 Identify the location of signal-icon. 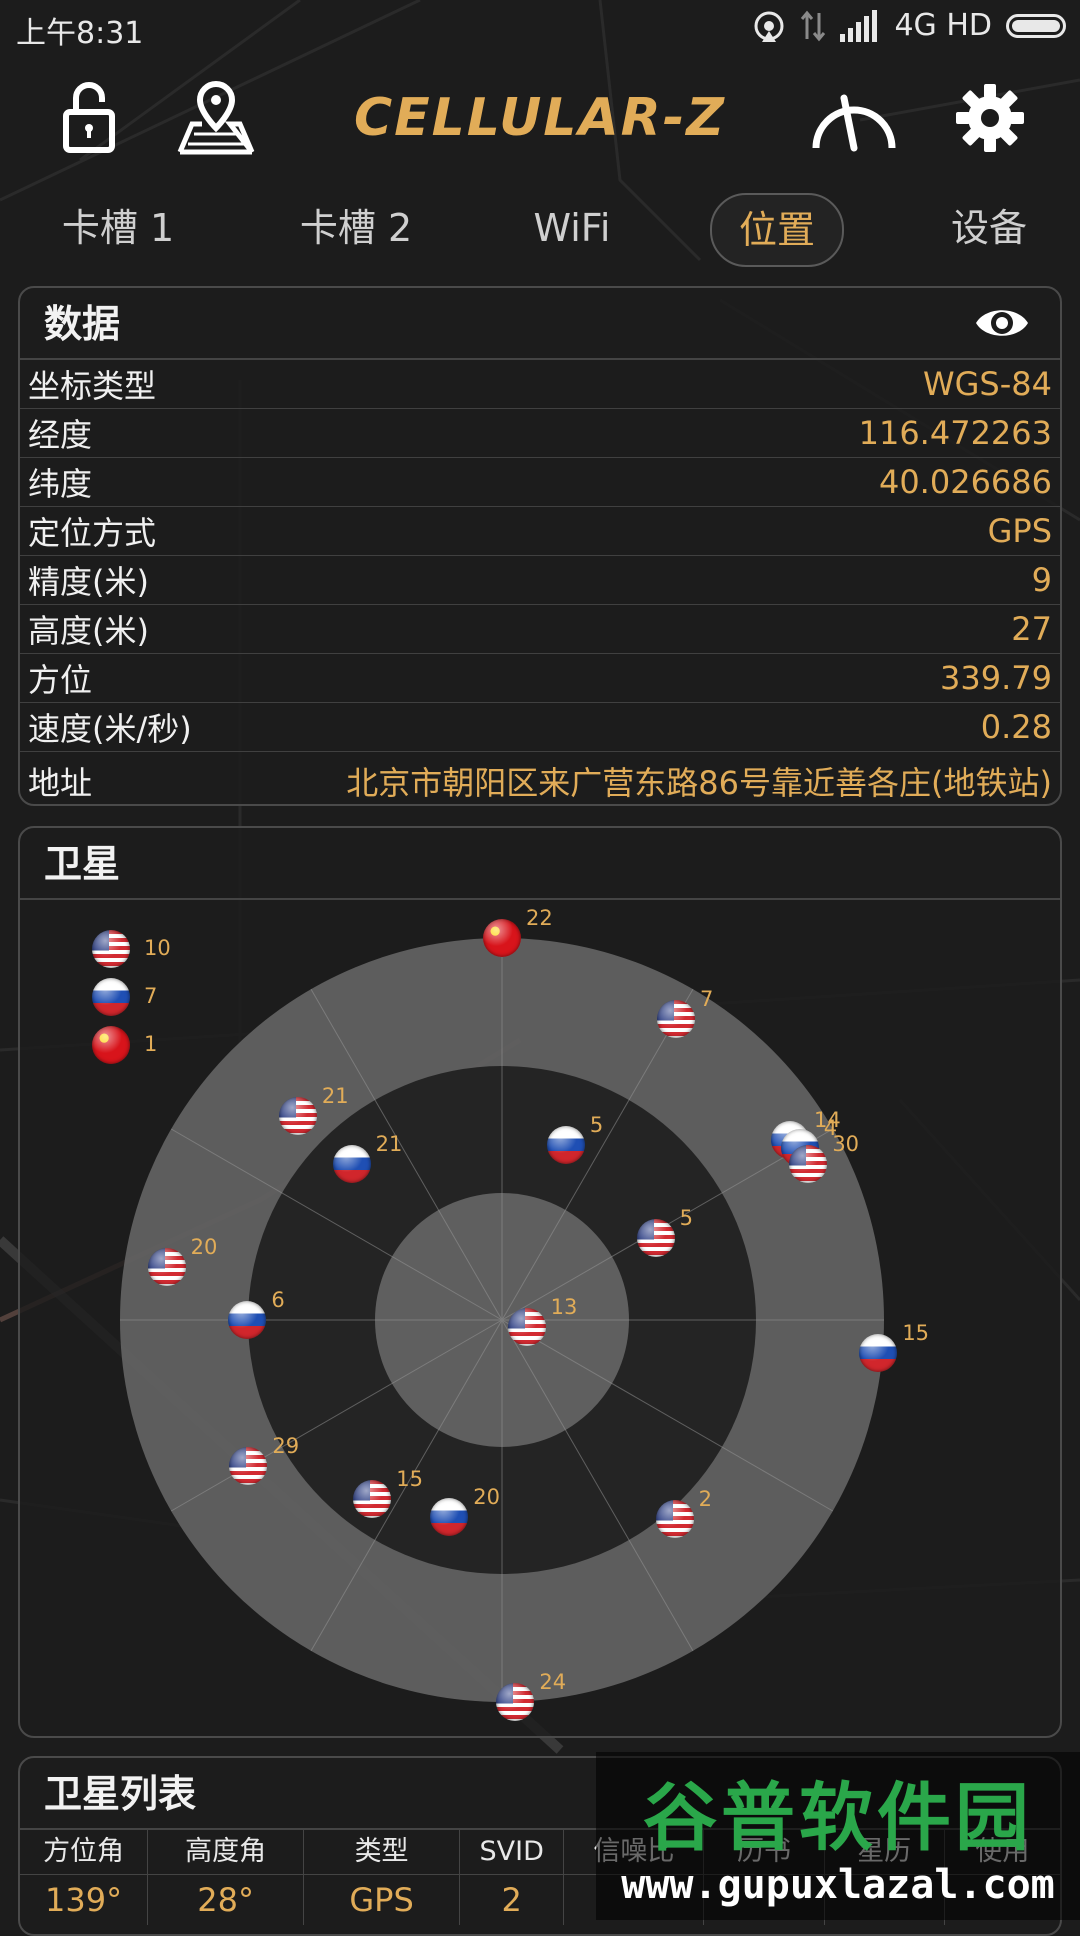
(859, 25).